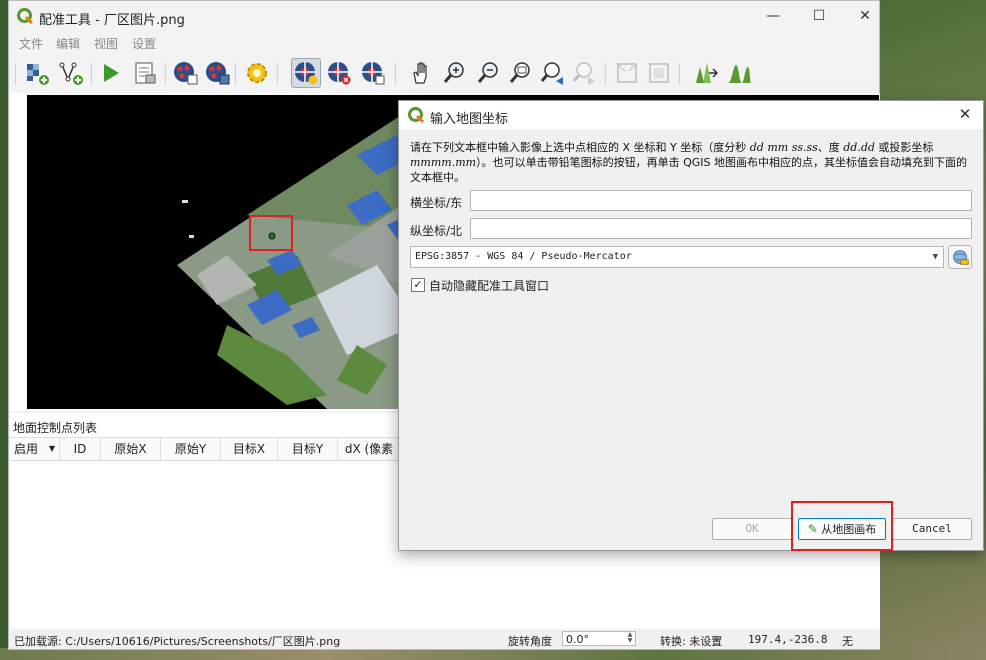  Describe the element at coordinates (847, 641) in the screenshot. I see `crs-status: 无` at that location.